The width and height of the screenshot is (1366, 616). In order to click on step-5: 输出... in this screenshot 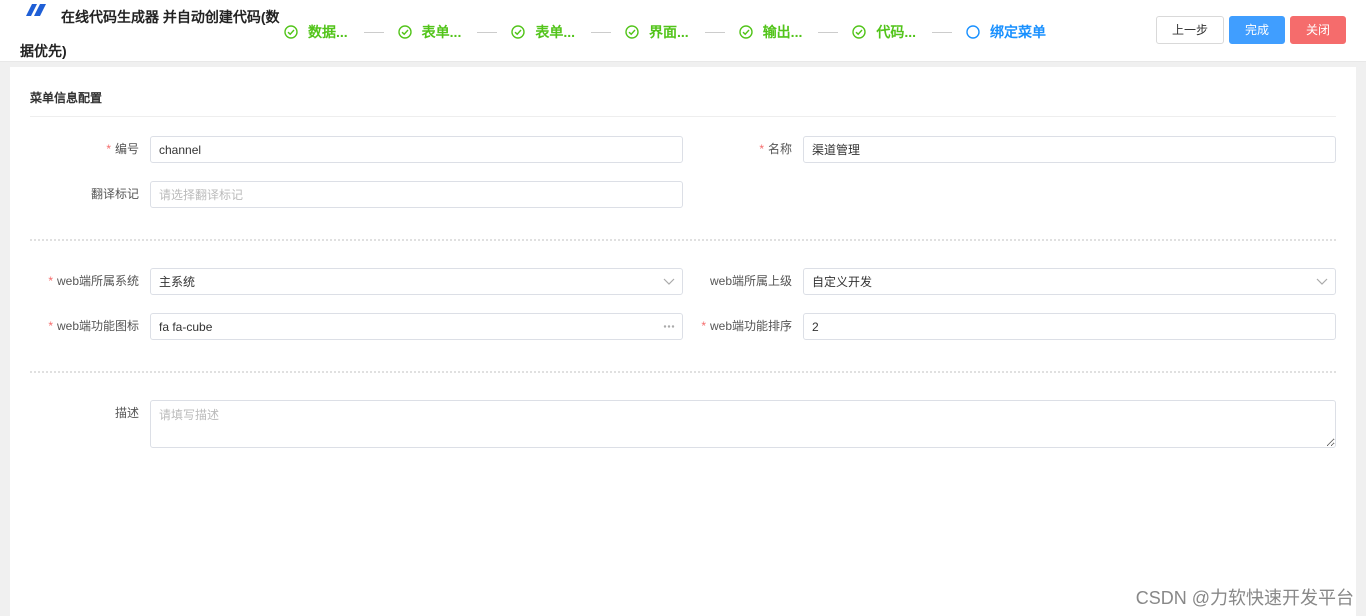, I will do `click(770, 32)`.